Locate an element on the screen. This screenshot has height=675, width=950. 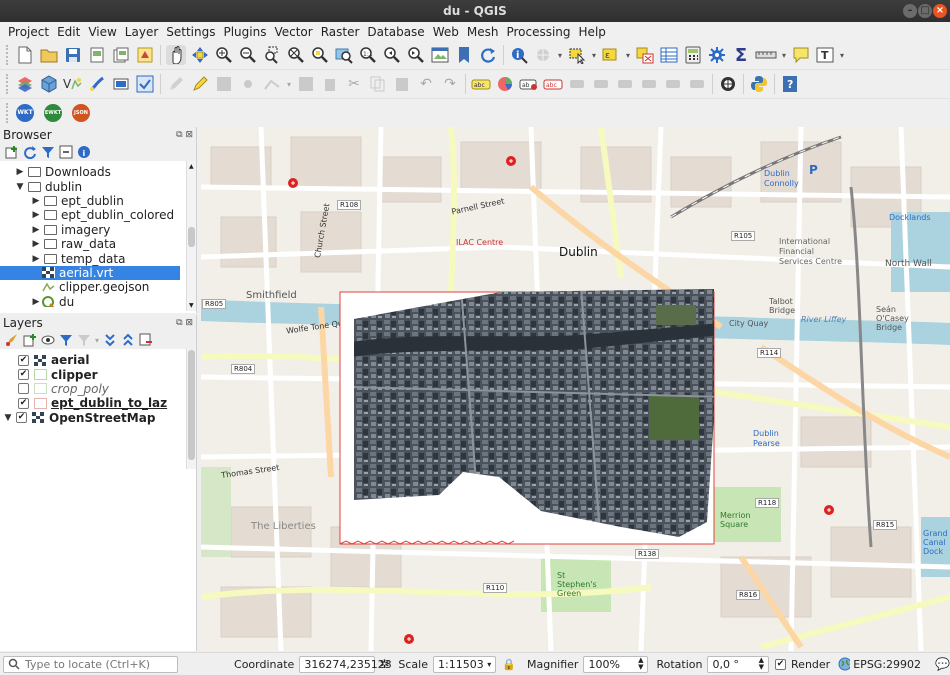
open-layer-styling-icon is located at coordinates (12, 340).